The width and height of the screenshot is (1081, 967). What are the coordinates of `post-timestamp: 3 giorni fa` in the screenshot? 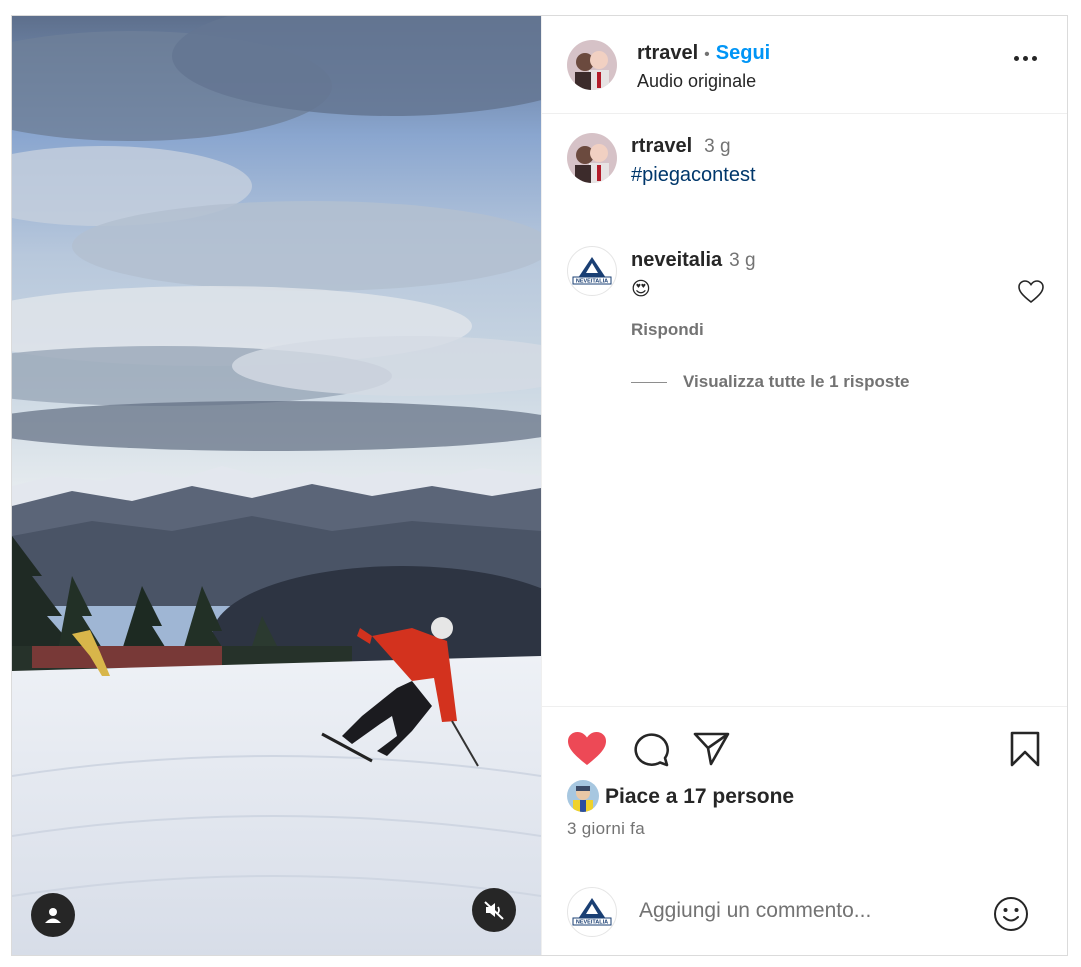 It's located at (606, 829).